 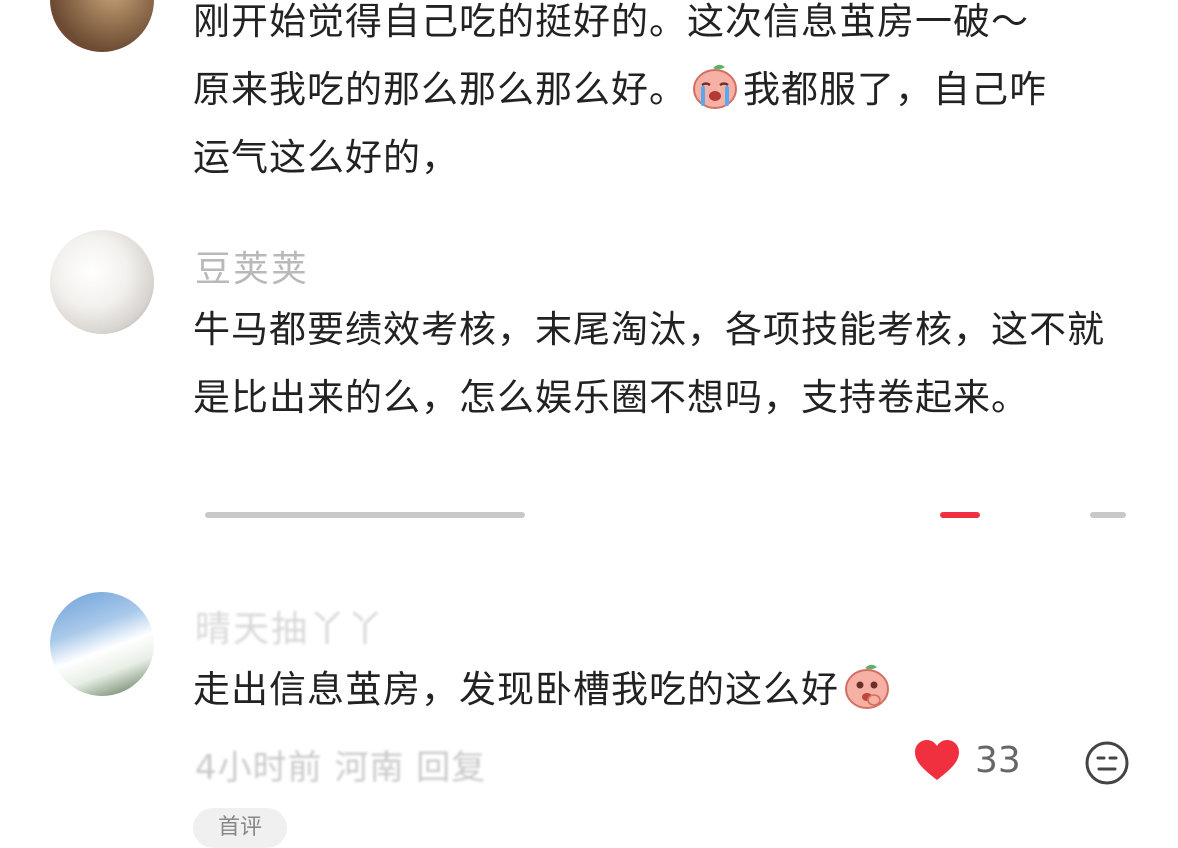 I want to click on tag-label: 首评, so click(x=239, y=827).